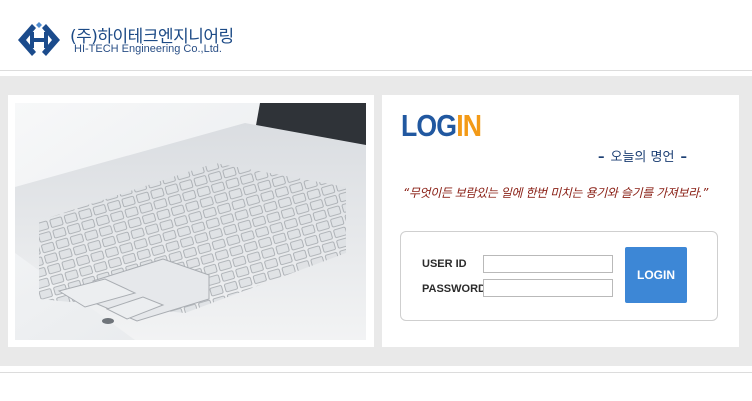 The height and width of the screenshot is (401, 752). What do you see at coordinates (376, 372) in the screenshot?
I see `footer-divider` at bounding box center [376, 372].